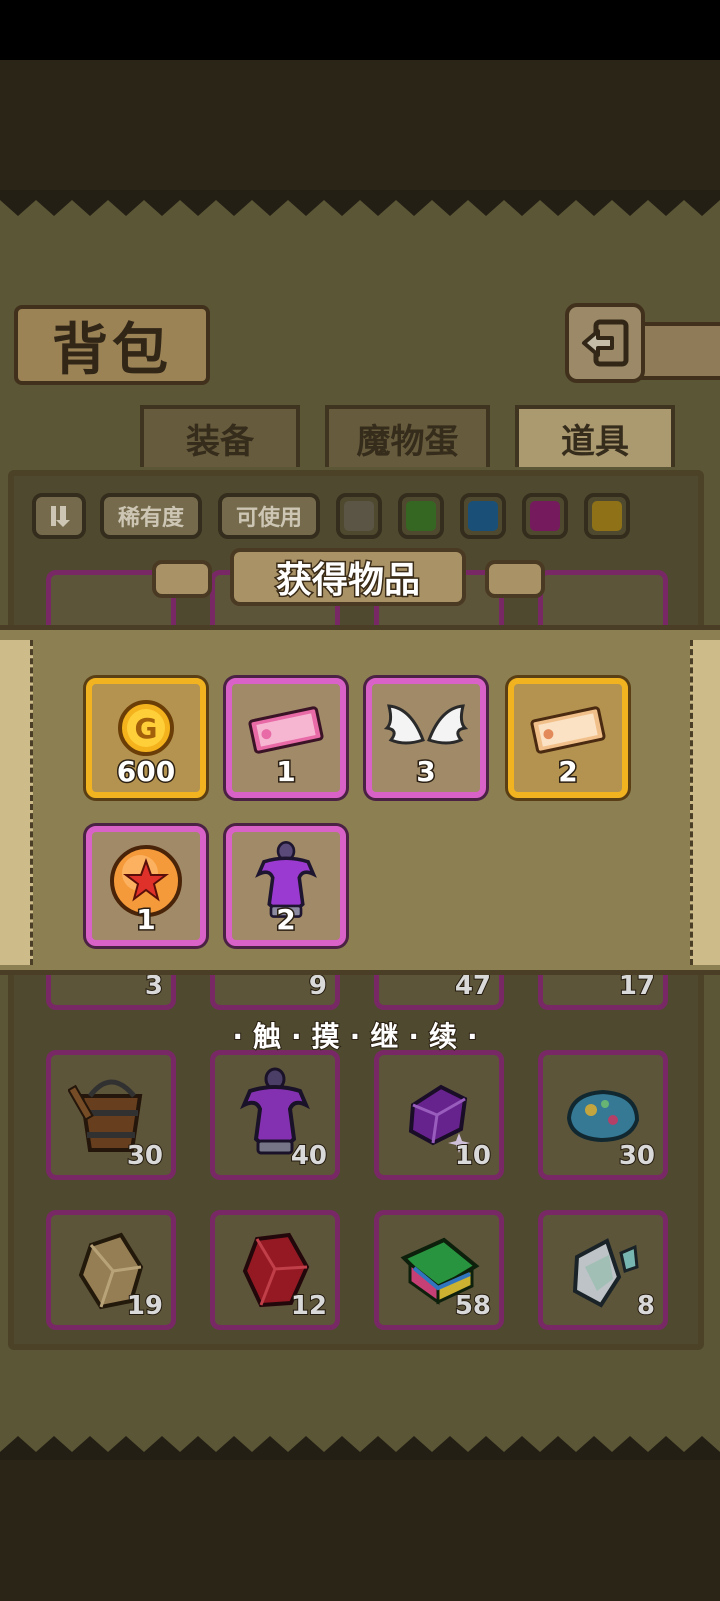  I want to click on gold-coin-icon: G, so click(146, 728).